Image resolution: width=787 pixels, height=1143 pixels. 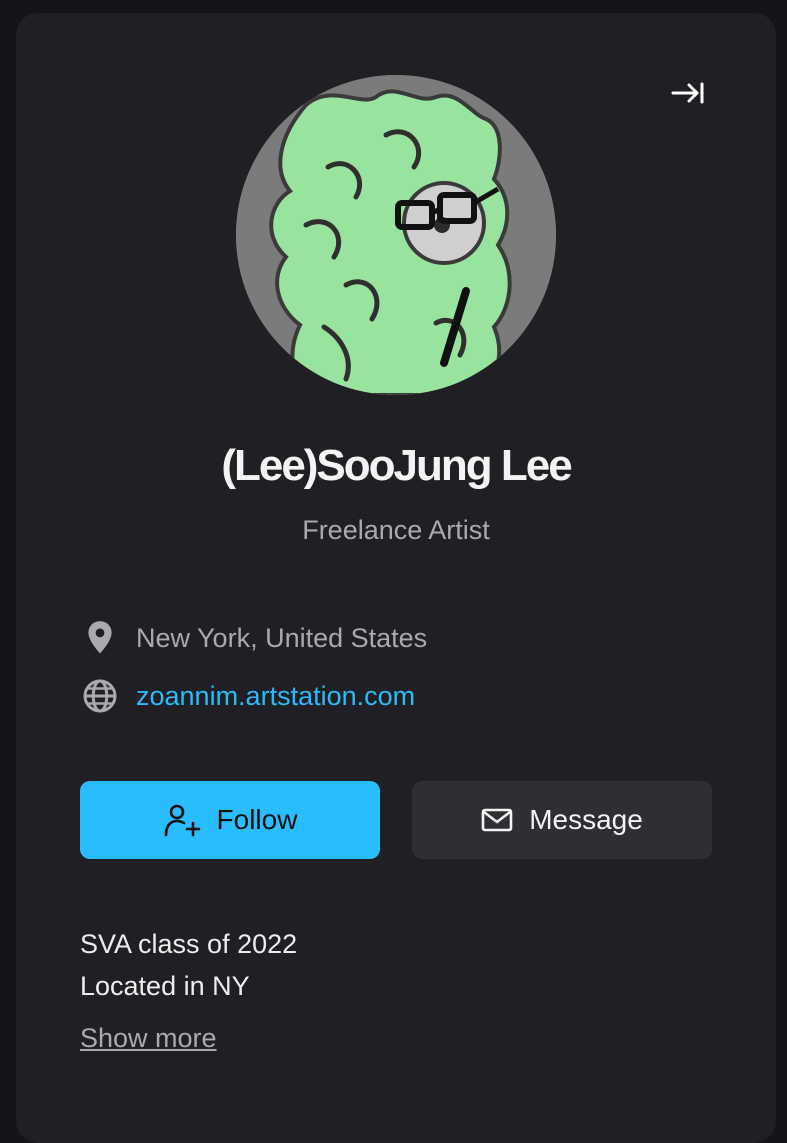 What do you see at coordinates (275, 696) in the screenshot?
I see `website-link: zoannim.artstation.com` at bounding box center [275, 696].